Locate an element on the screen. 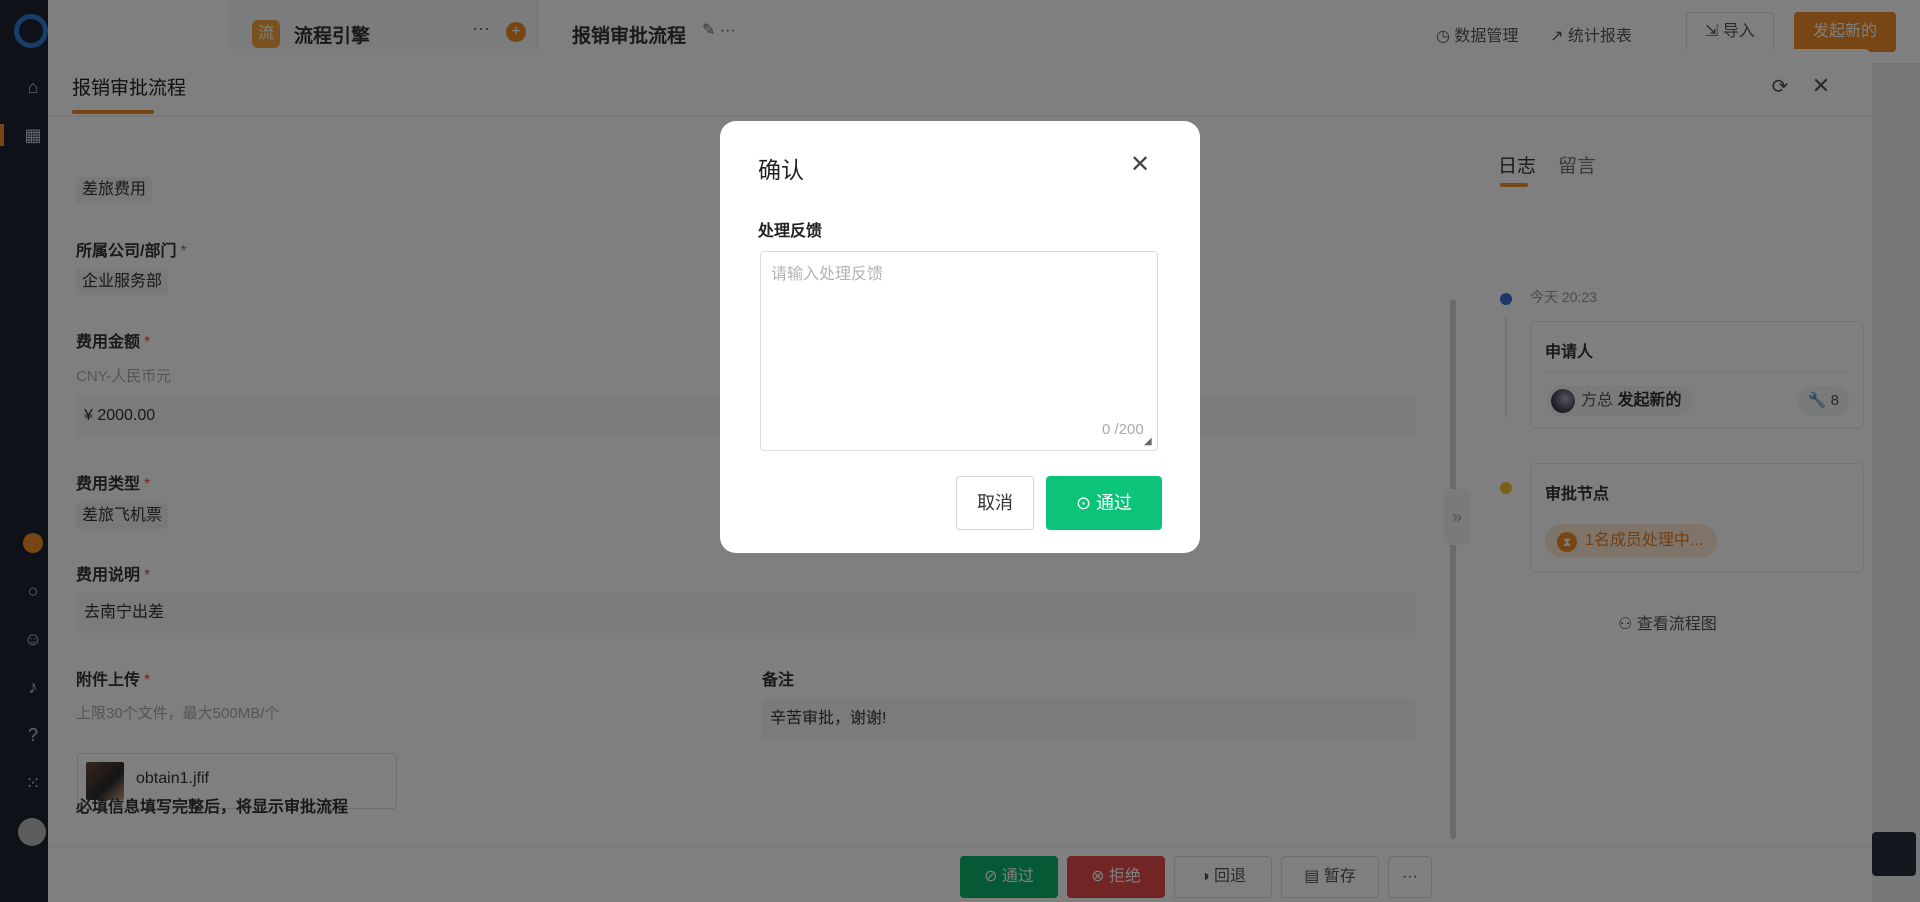 The width and height of the screenshot is (1920, 902). dialog-title: 确认 is located at coordinates (781, 170).